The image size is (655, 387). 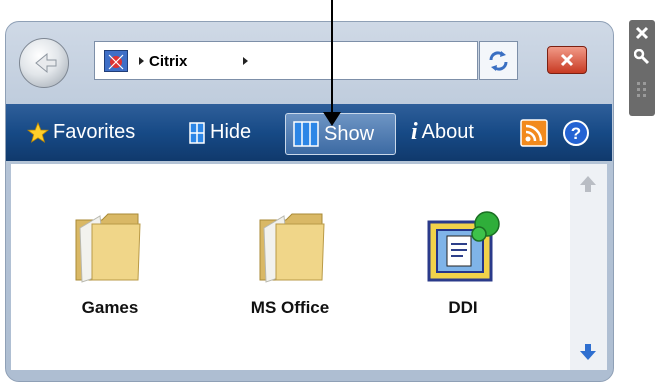 I want to click on star-icon, so click(x=38, y=132).